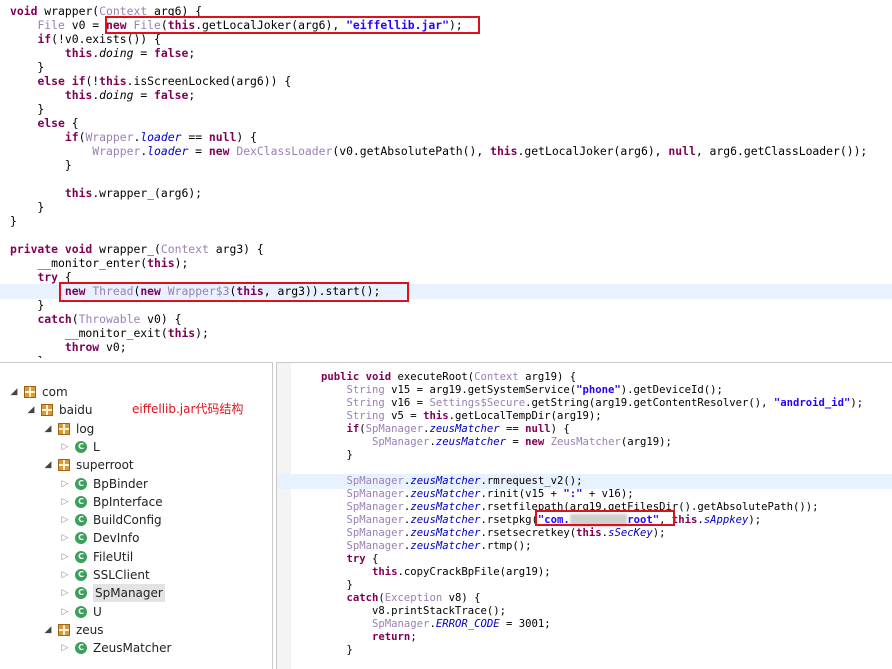  What do you see at coordinates (496, 377) in the screenshot?
I see `code-token: Context` at bounding box center [496, 377].